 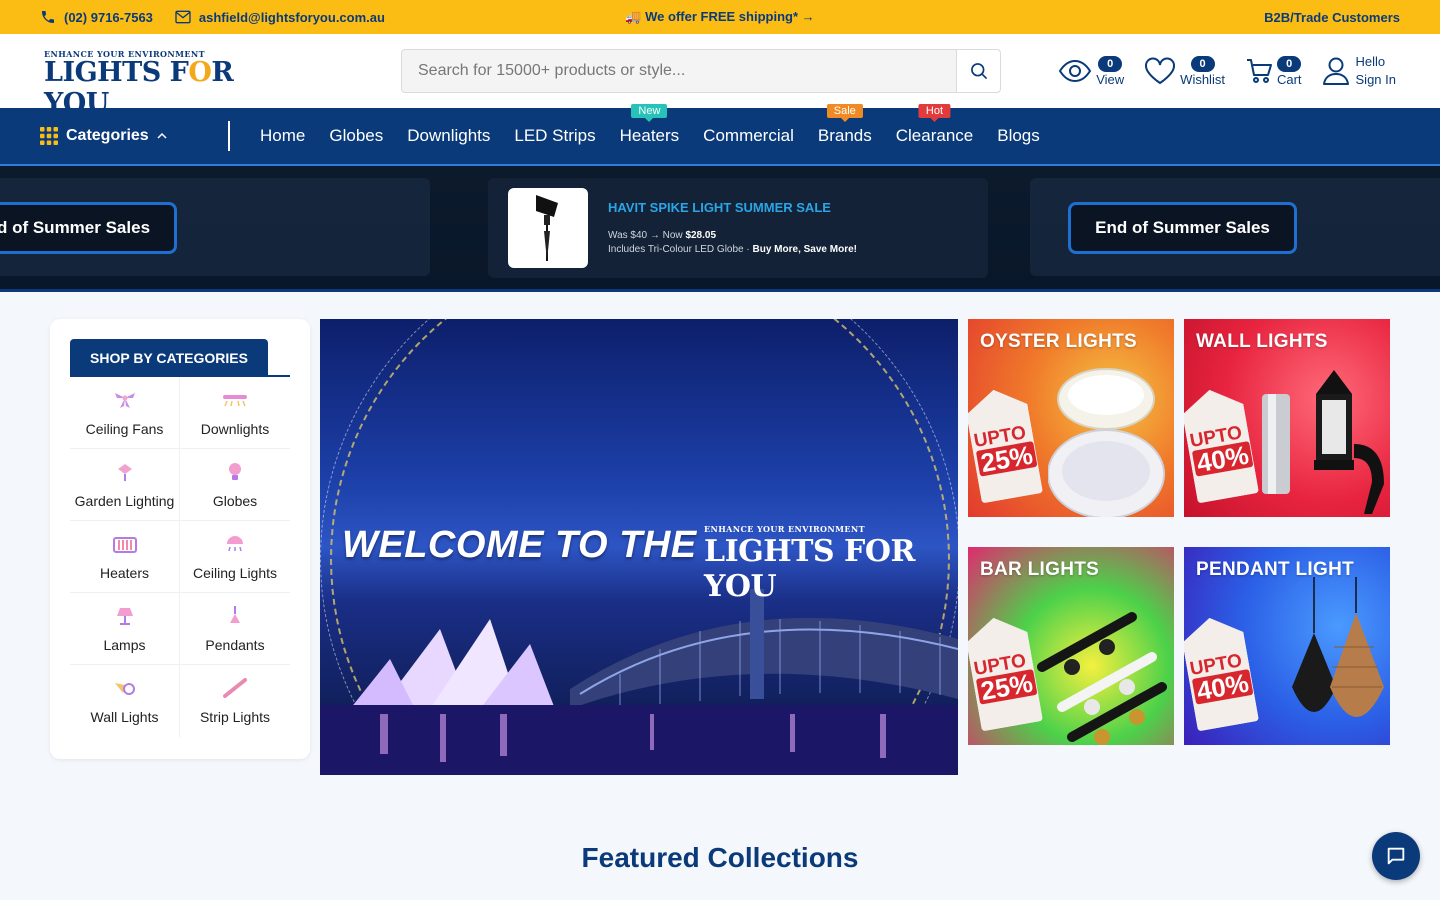 I want to click on shop-by-categories-heading: SHOP BY CATEGORIES, so click(x=169, y=358).